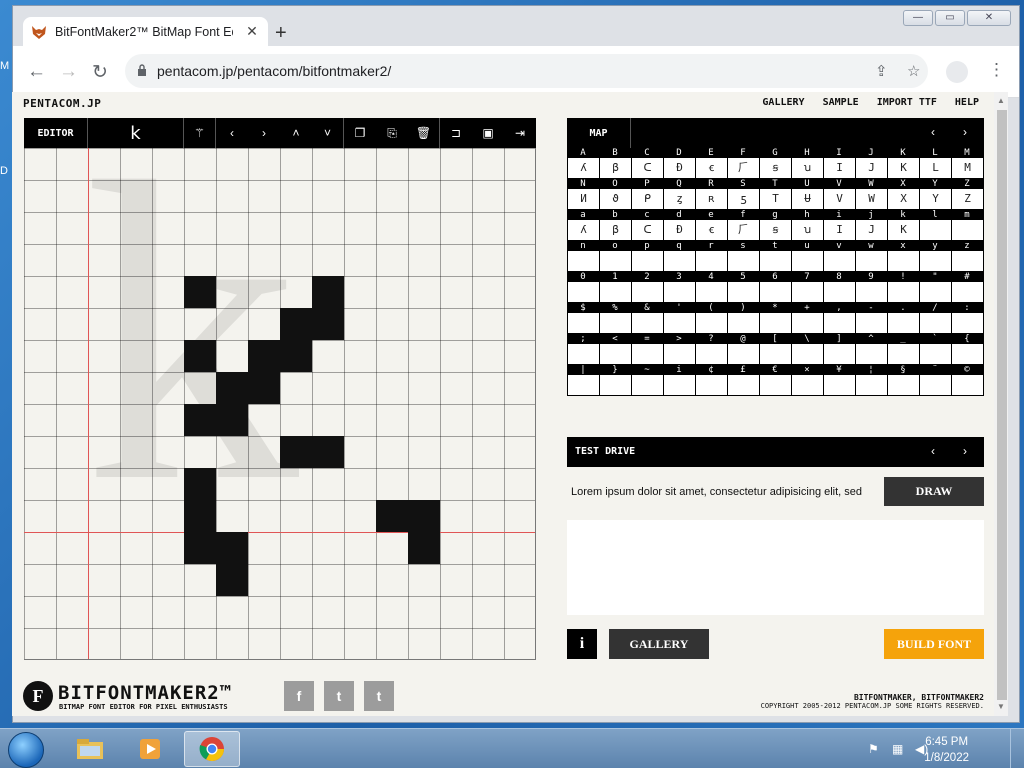  What do you see at coordinates (946, 750) in the screenshot?
I see `taskbar-clock: 6:45 PM 1/8/2022` at bounding box center [946, 750].